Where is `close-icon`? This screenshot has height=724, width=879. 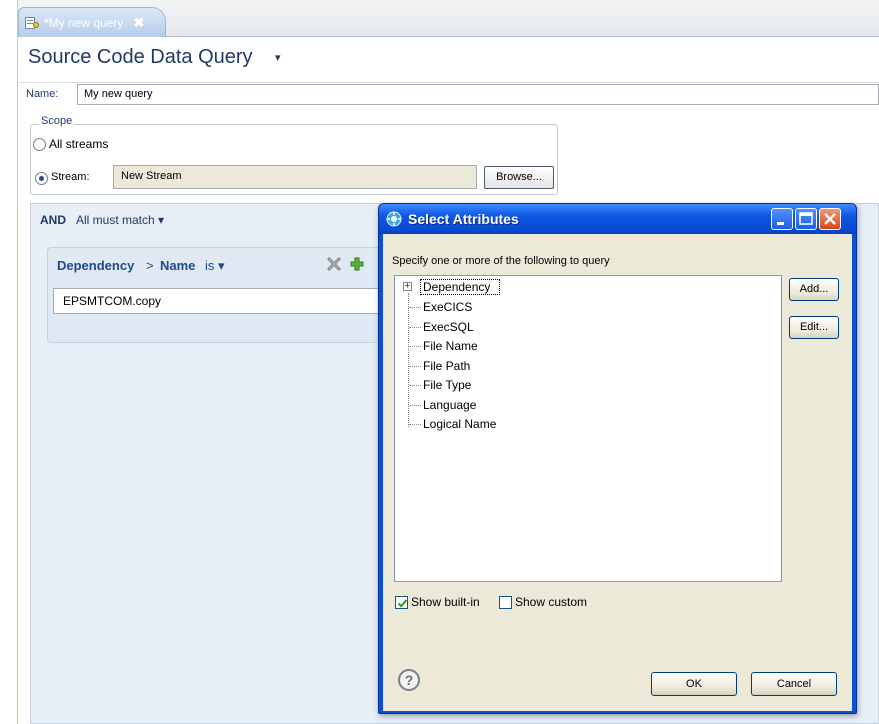 close-icon is located at coordinates (830, 219).